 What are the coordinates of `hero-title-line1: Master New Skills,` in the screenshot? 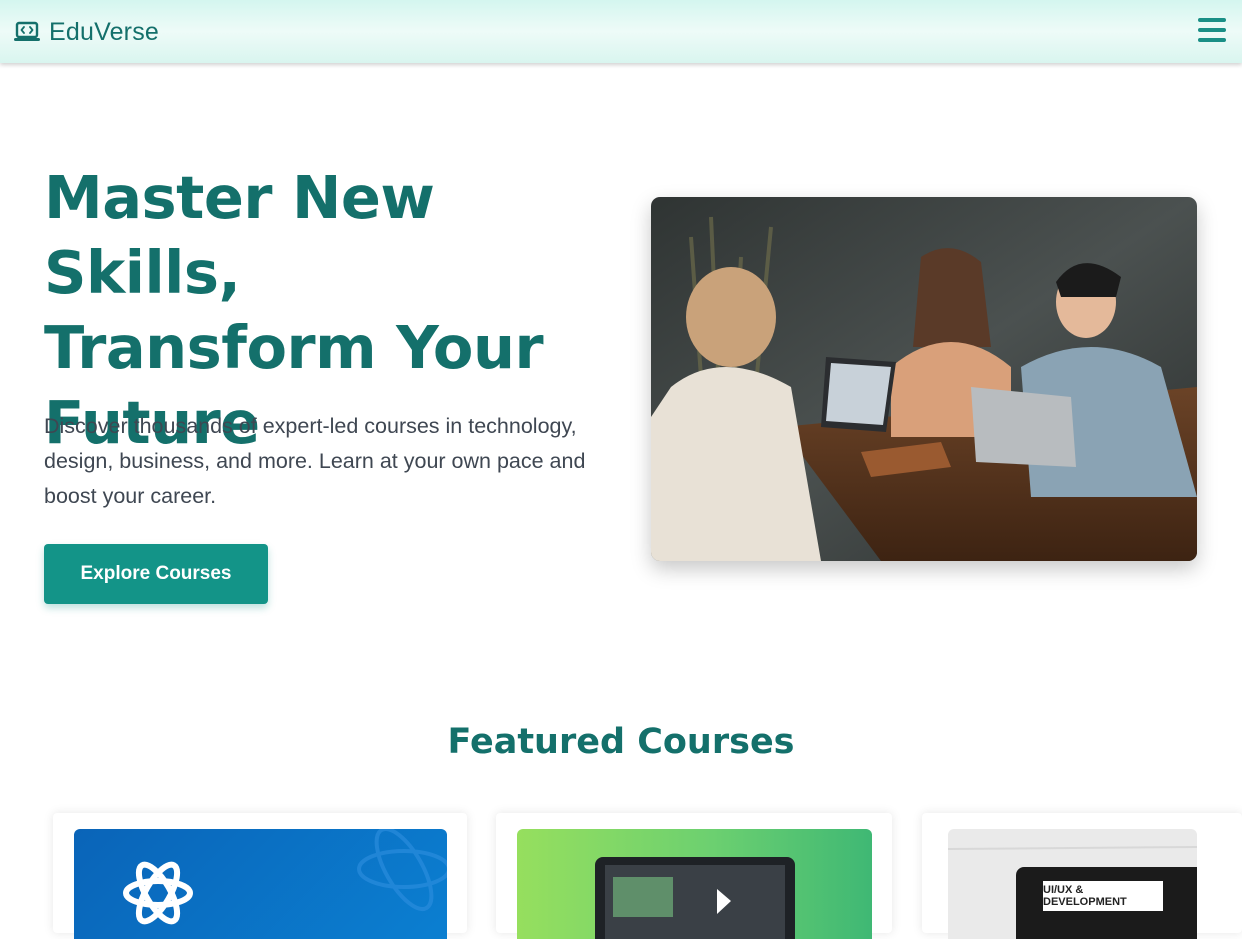 It's located at (239, 235).